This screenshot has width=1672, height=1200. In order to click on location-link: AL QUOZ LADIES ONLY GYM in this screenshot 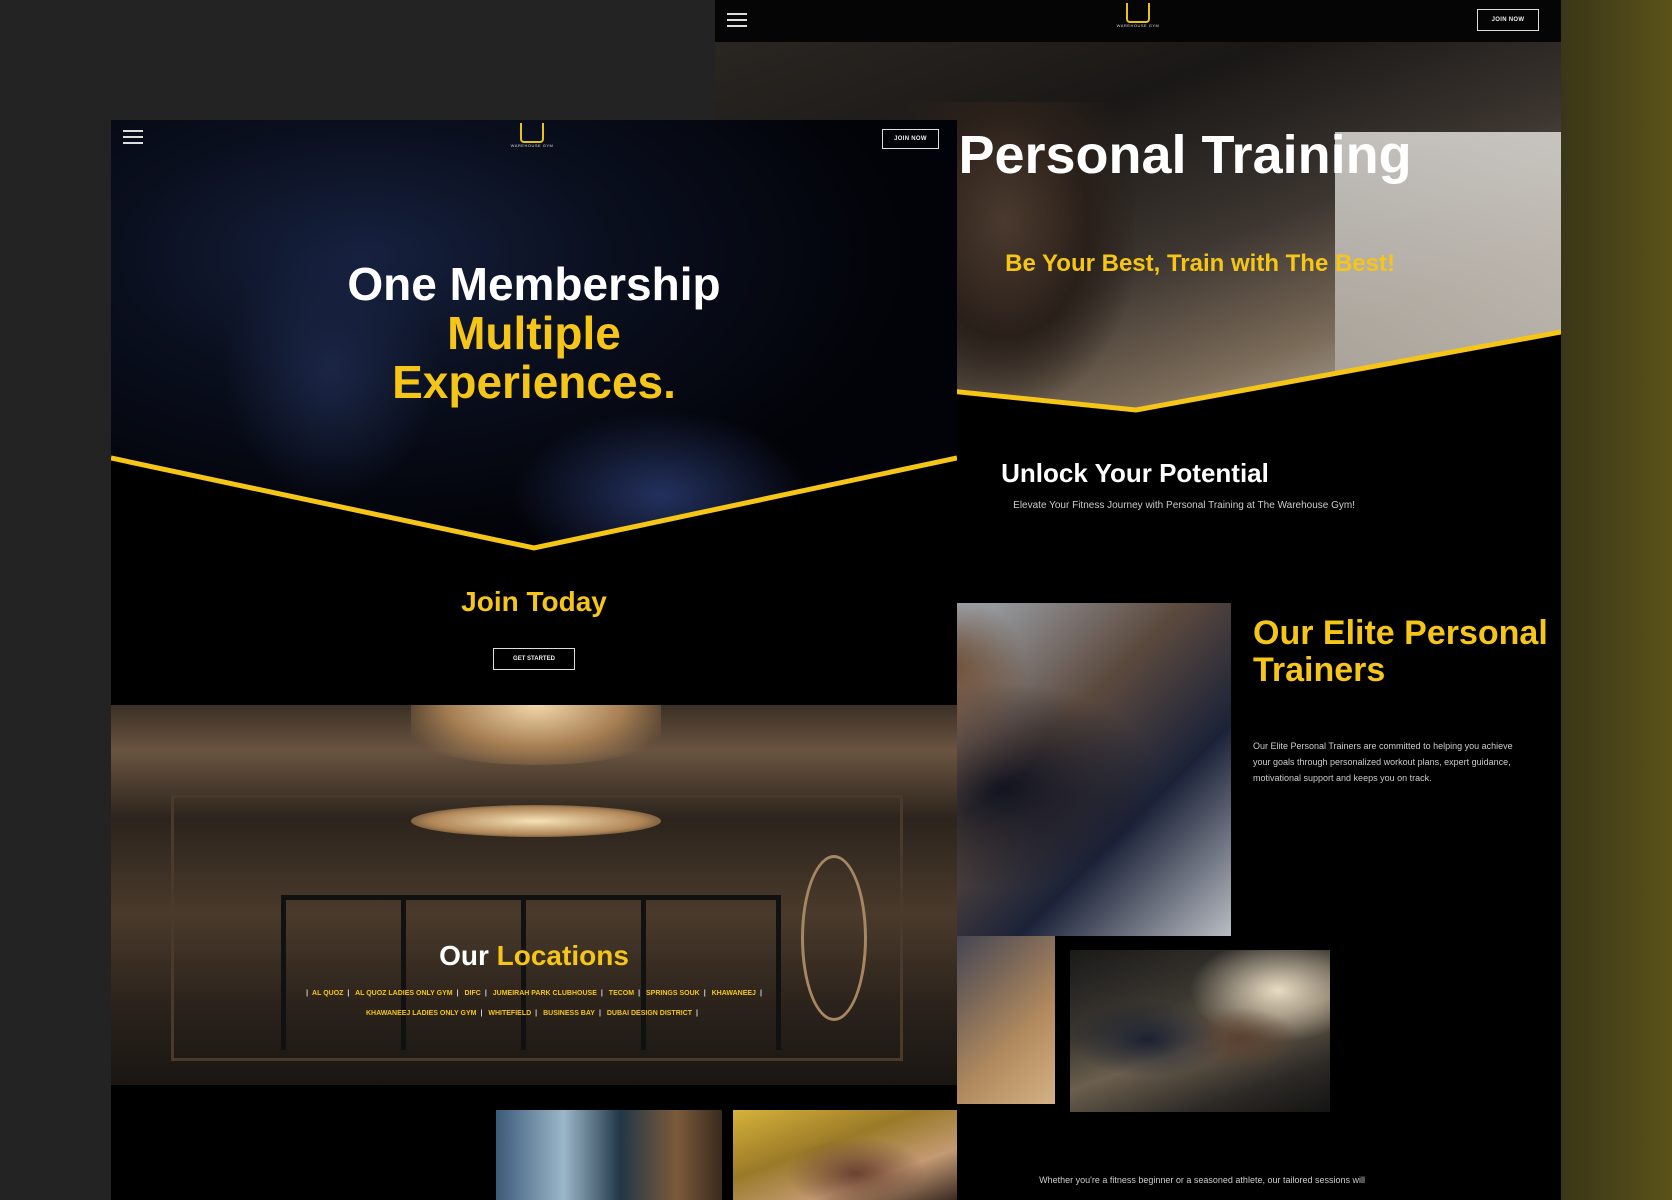, I will do `click(404, 993)`.